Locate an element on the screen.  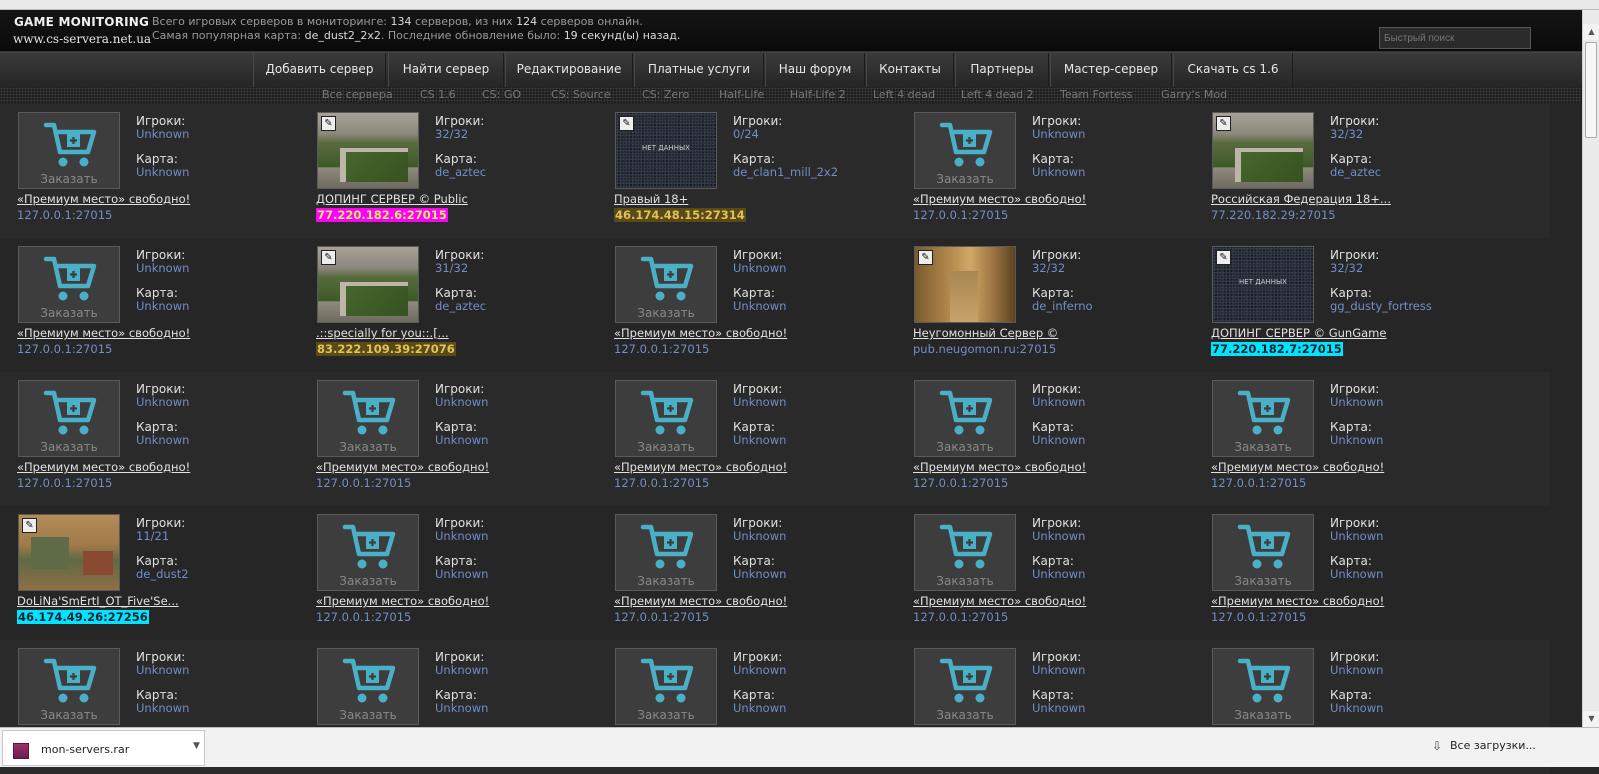
quick-search-input is located at coordinates (1455, 38).